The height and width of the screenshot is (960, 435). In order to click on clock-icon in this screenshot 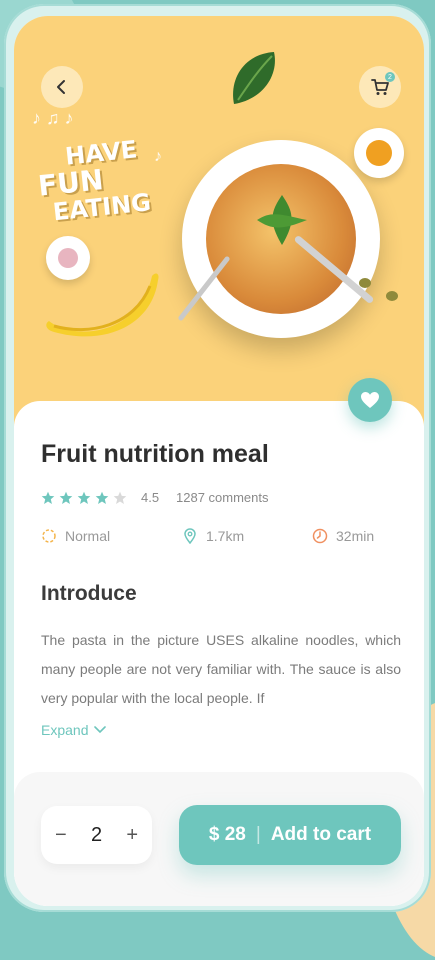, I will do `click(320, 536)`.